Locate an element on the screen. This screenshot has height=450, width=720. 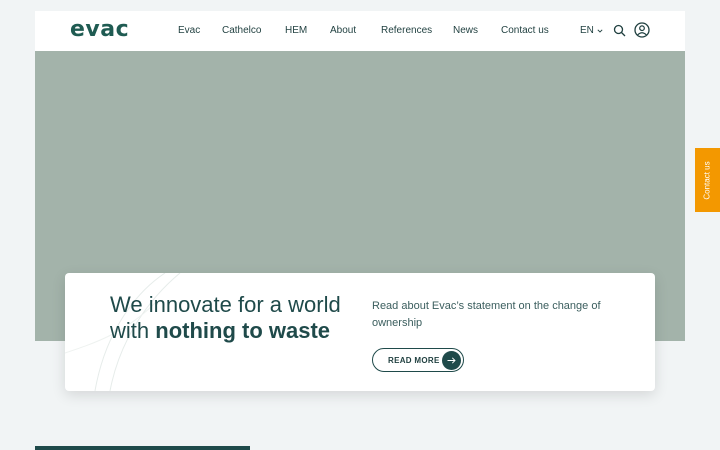
language-selector: EN is located at coordinates (591, 30).